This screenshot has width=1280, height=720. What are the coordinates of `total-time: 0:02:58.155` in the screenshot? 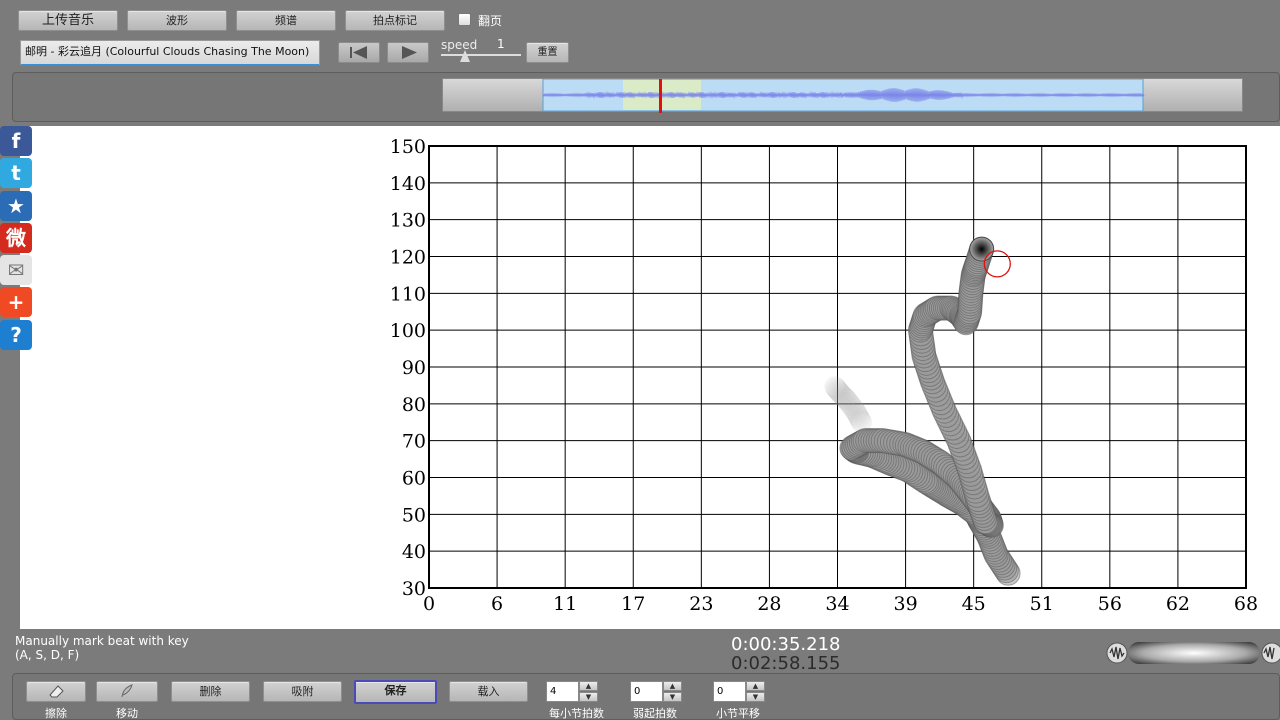 It's located at (786, 663).